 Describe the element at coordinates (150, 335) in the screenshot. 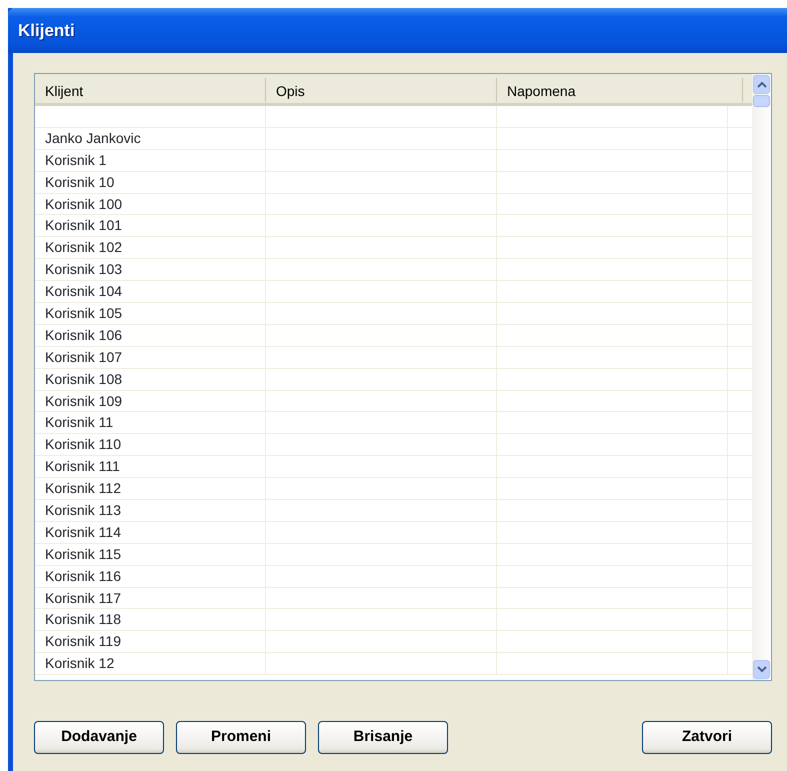

I see `table-cell: Korisnik 106` at that location.